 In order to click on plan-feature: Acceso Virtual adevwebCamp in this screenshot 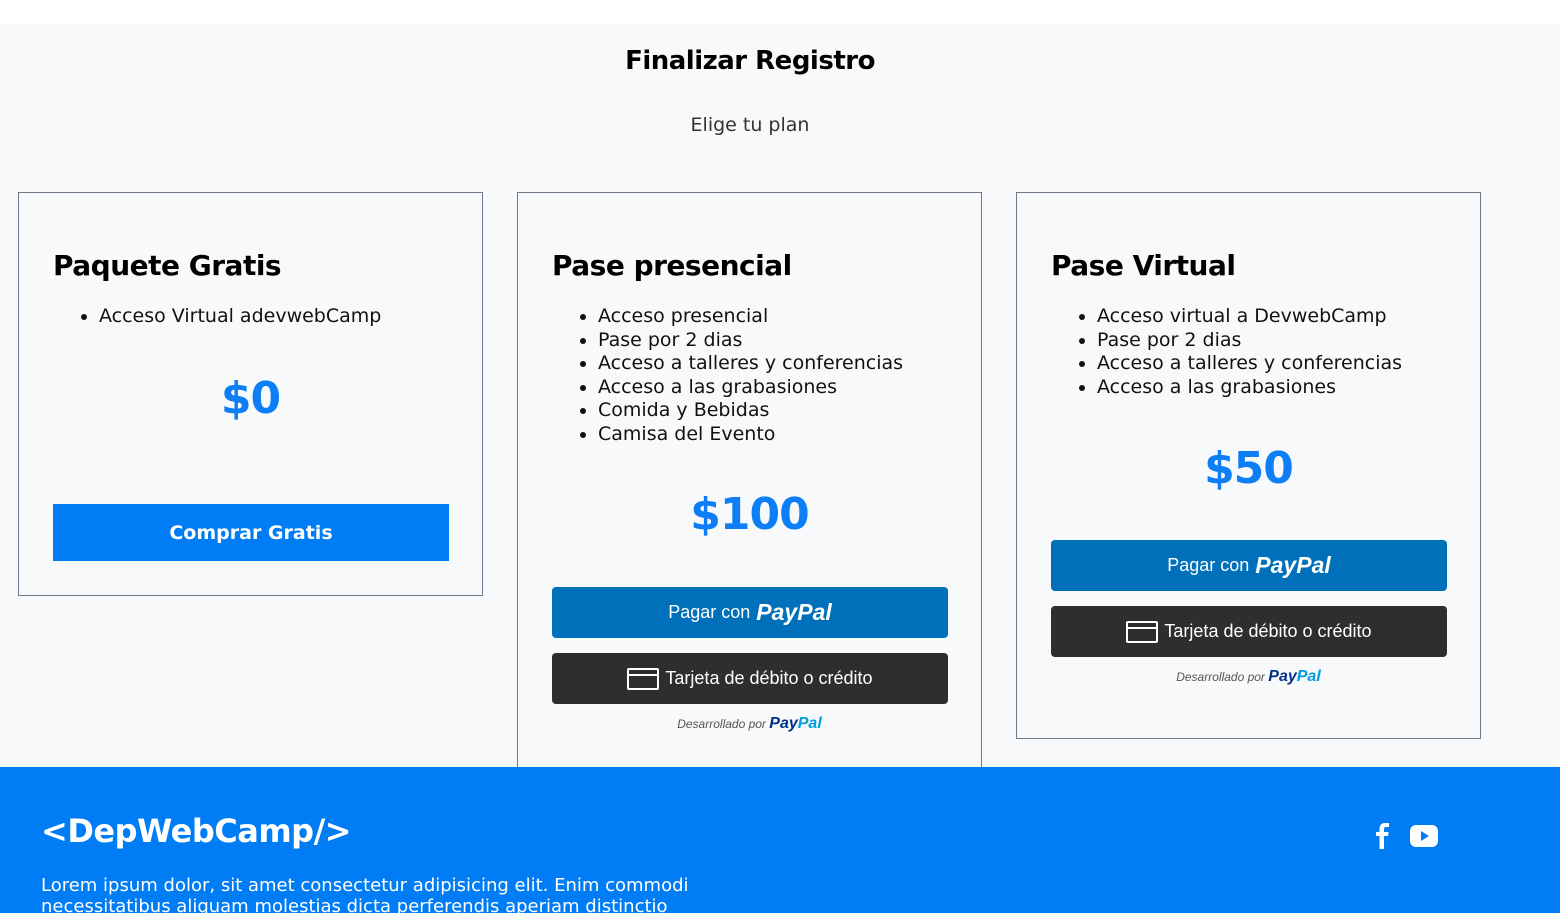, I will do `click(240, 317)`.